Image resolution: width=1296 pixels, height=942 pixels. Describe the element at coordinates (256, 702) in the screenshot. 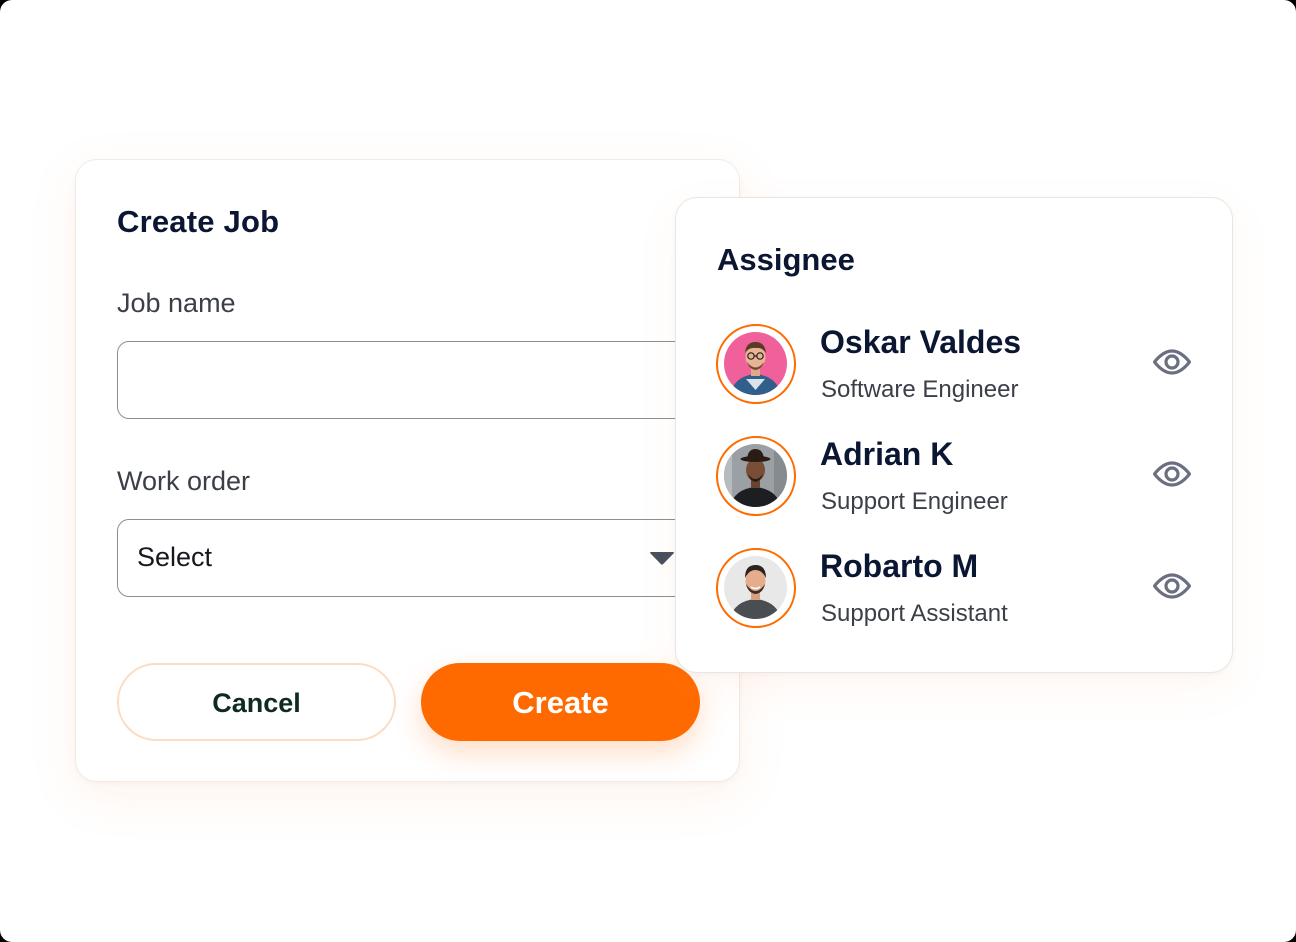

I see `cancel-button: Cancel` at that location.